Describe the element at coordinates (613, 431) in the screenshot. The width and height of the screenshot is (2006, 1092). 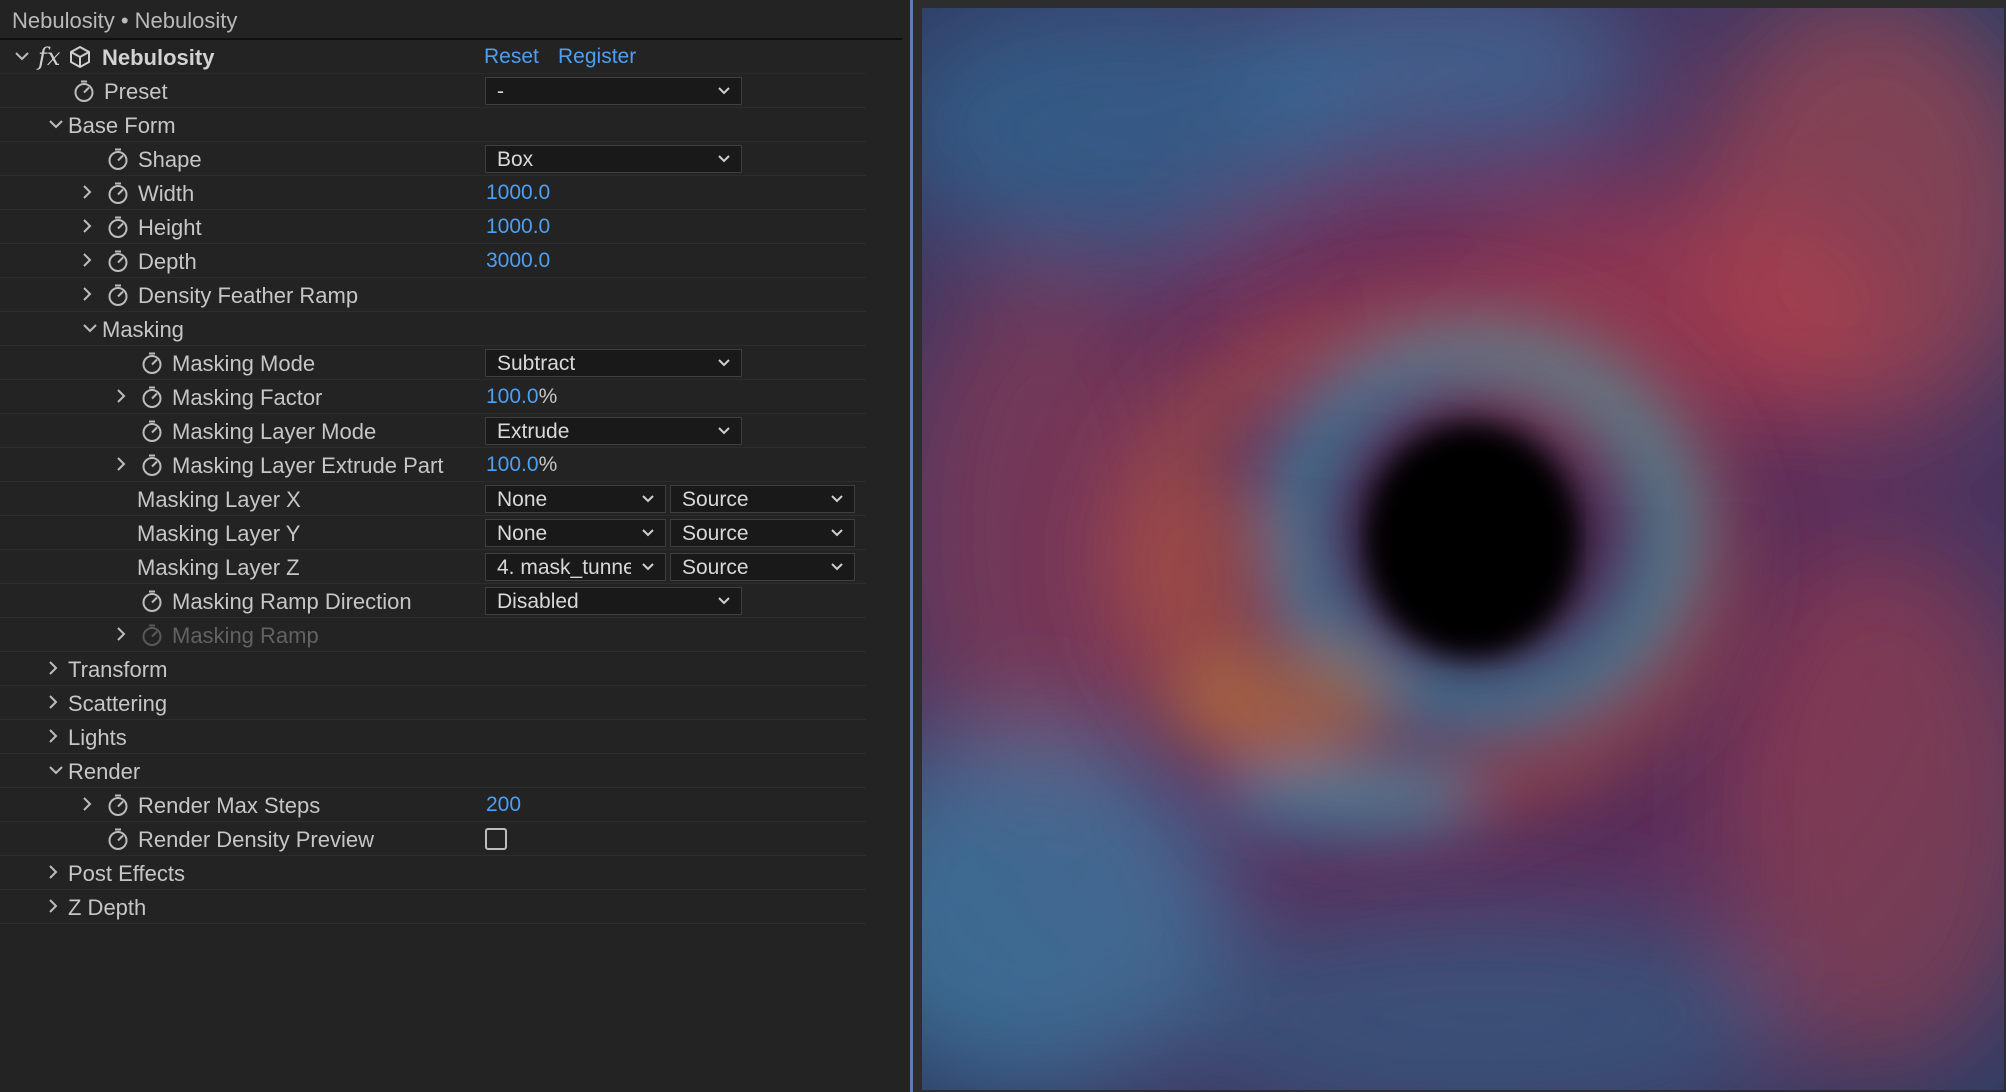
I see `masking-layer-mode-dropdown: Extrude` at that location.